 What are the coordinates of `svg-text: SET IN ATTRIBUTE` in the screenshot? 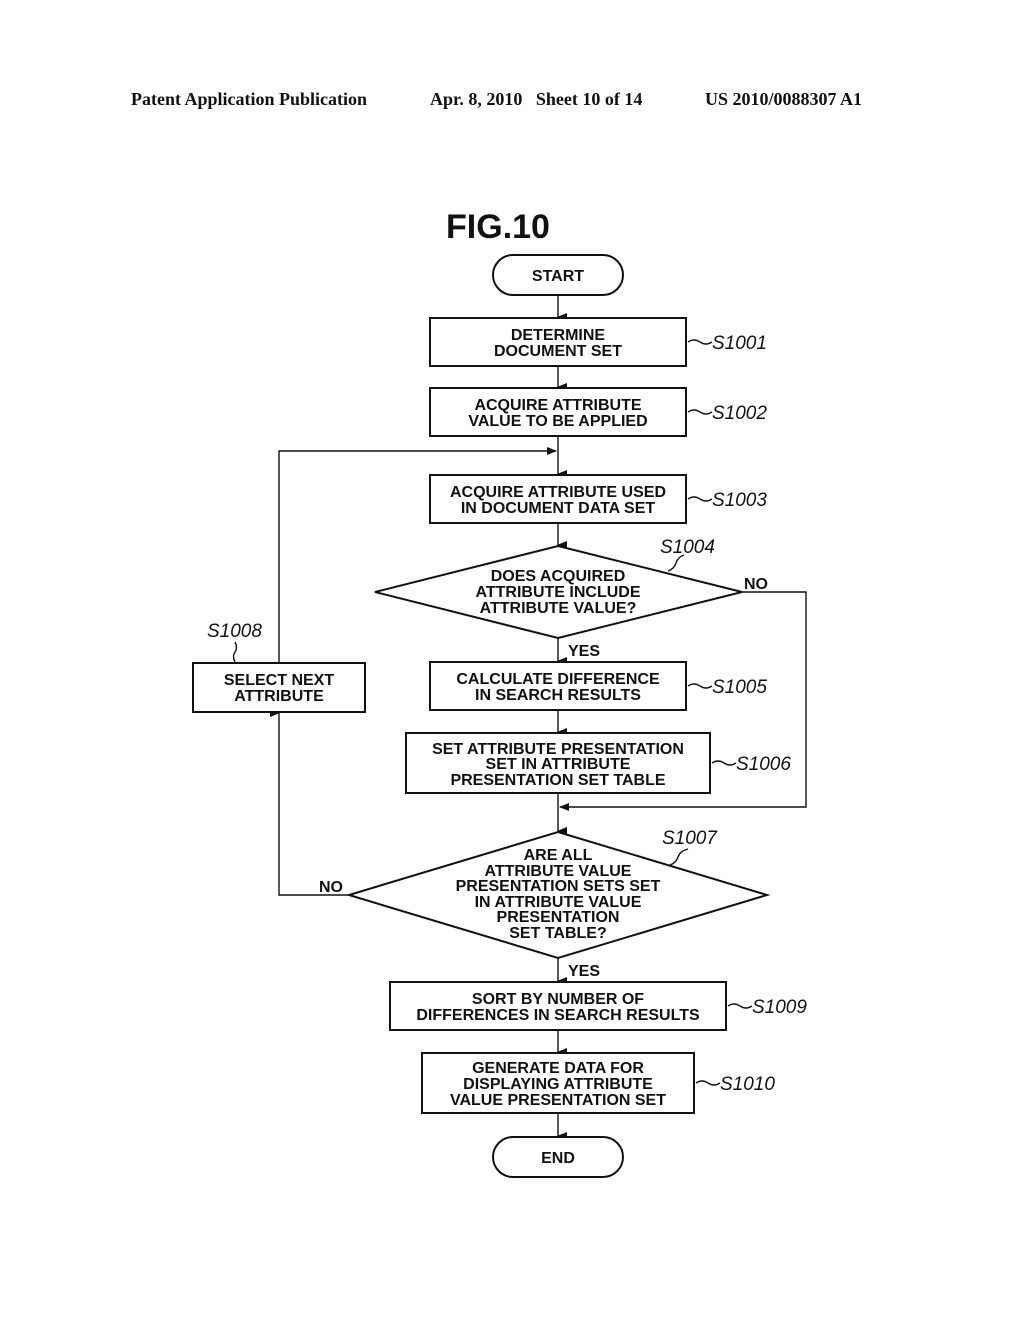 It's located at (558, 764).